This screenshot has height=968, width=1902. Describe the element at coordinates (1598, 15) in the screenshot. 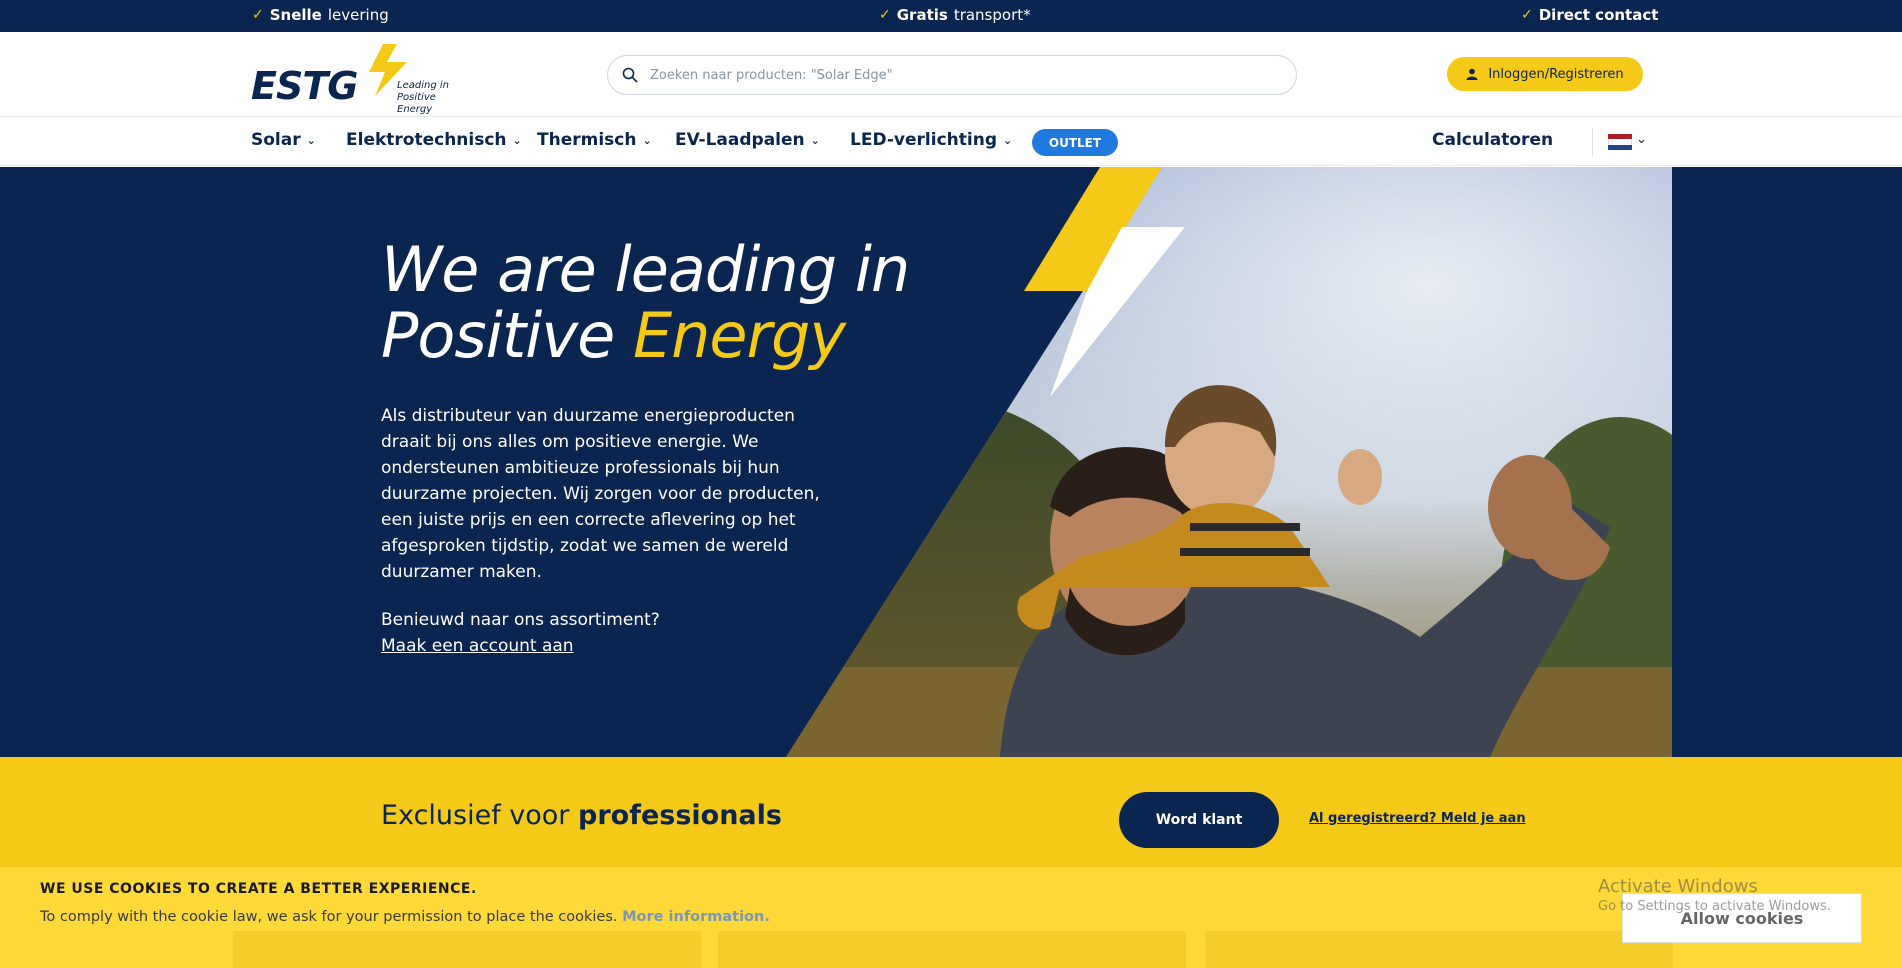

I see `usp-bold: Direct contact` at that location.